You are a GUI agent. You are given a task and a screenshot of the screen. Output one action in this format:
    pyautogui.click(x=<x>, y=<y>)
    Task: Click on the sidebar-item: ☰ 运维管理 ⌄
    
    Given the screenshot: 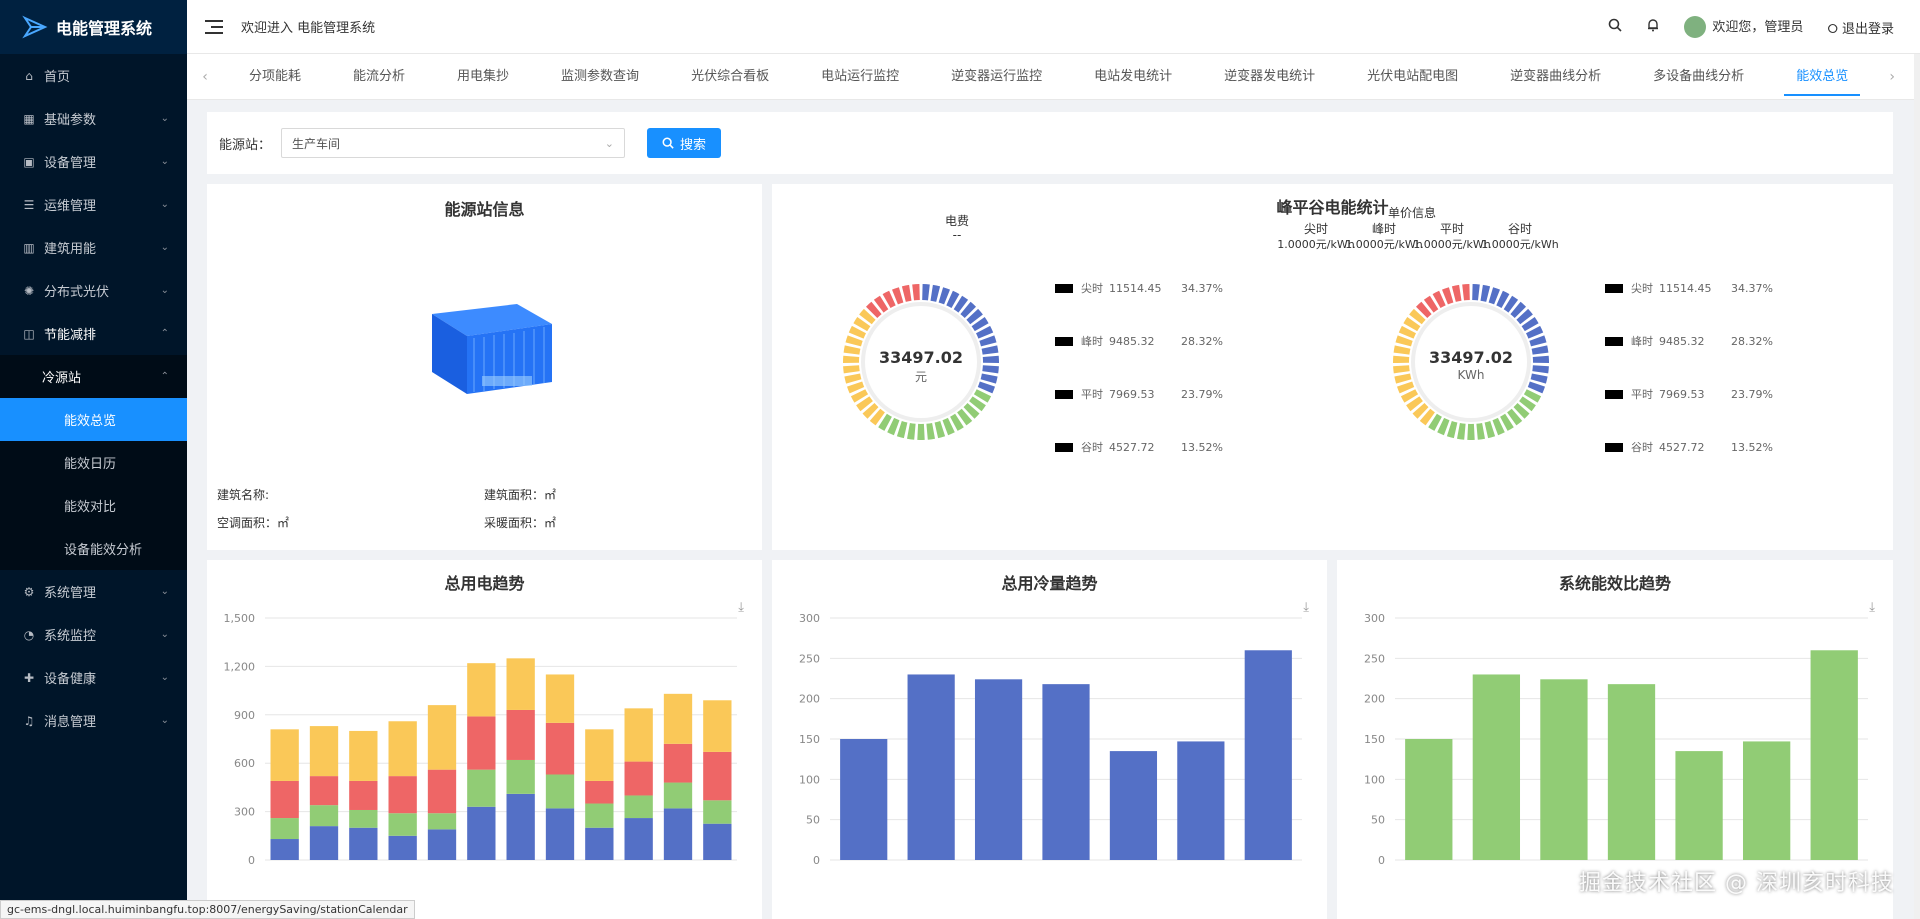 What is the action you would take?
    pyautogui.click(x=93, y=204)
    